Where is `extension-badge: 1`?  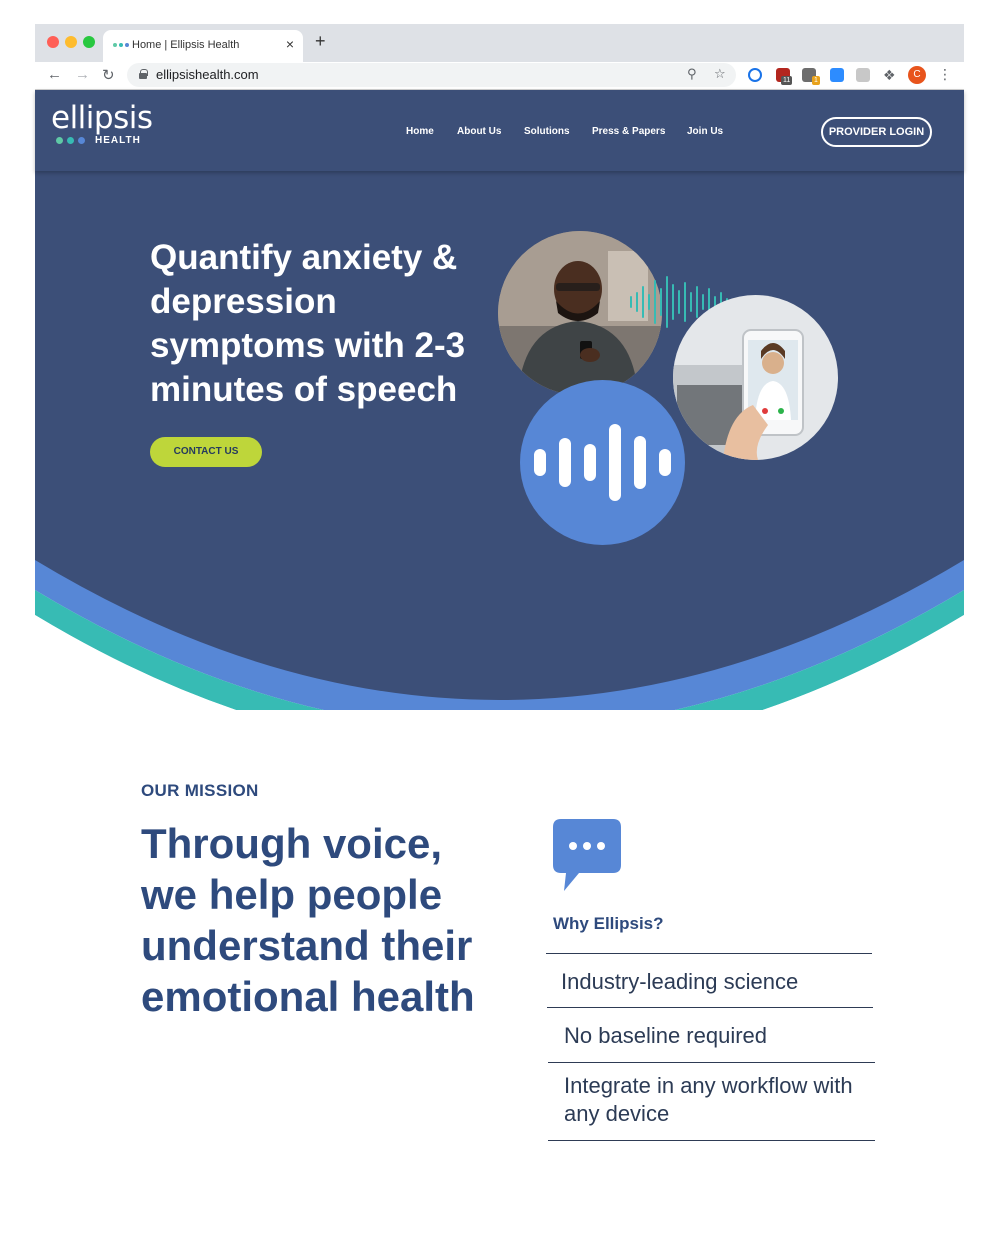
extension-badge: 1 is located at coordinates (816, 80).